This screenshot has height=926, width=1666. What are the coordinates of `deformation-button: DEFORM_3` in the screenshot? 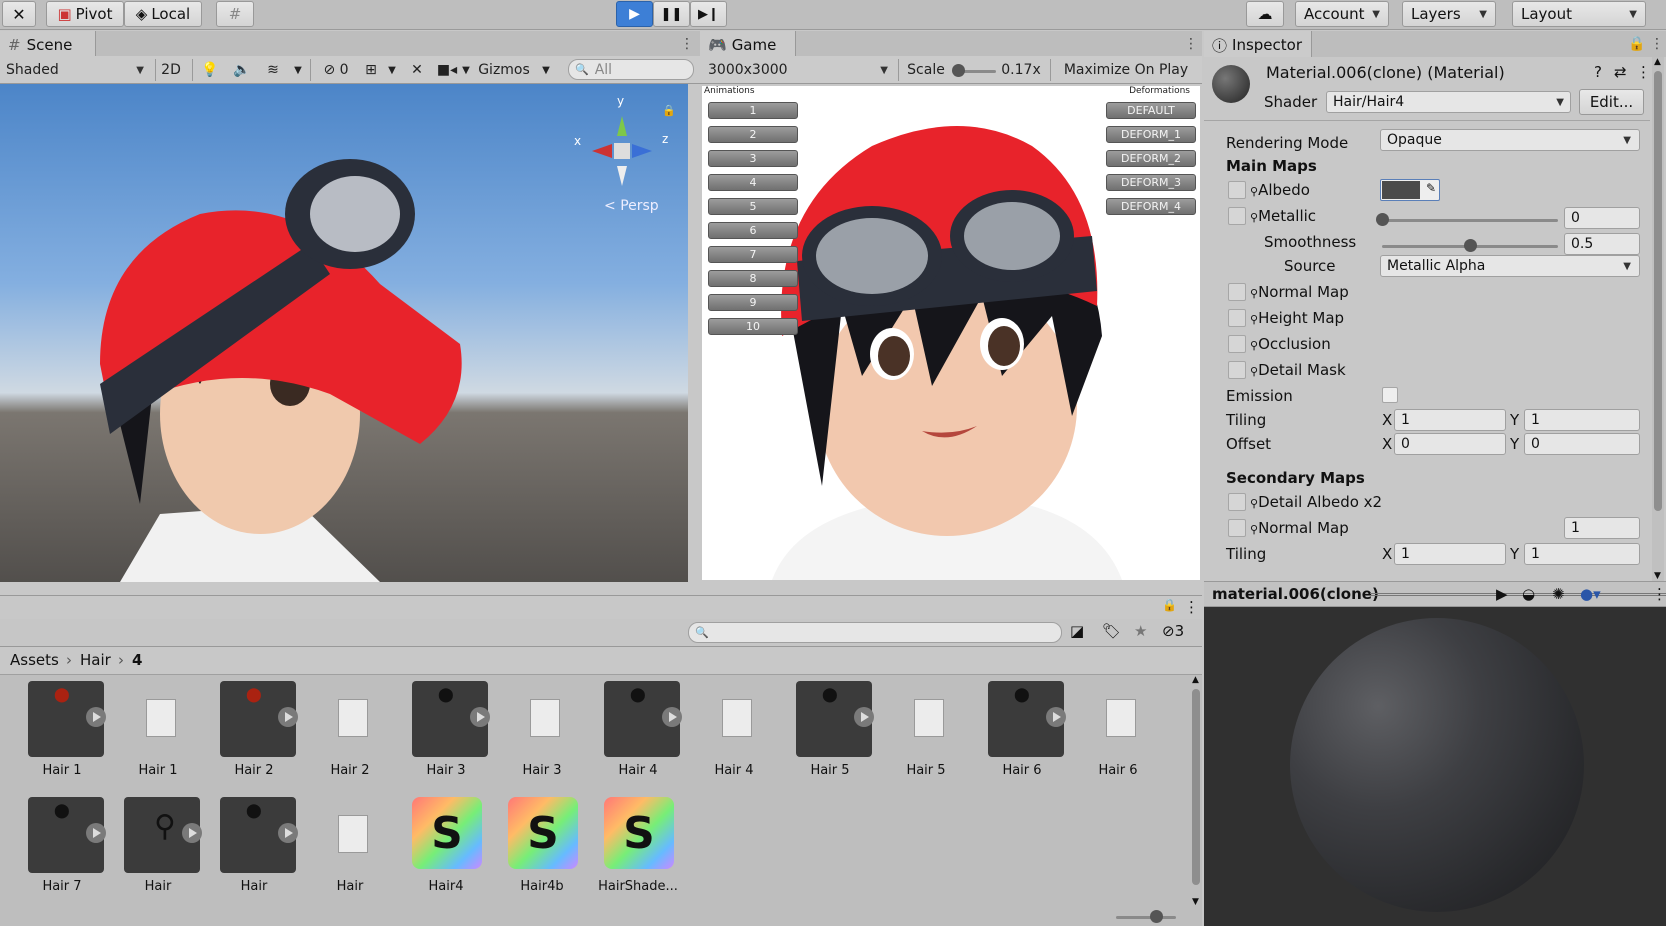 It's located at (1151, 182).